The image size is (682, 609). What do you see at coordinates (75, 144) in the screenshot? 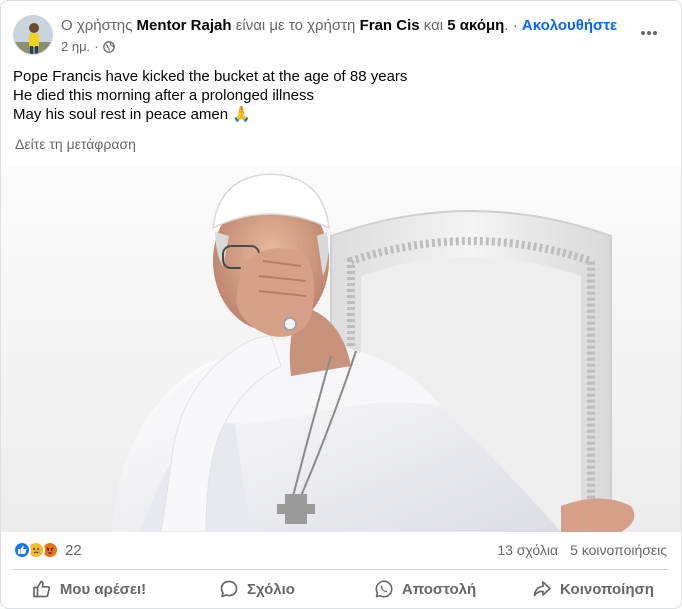
I see `see-translation-link: Δείτε τη μετάφραση` at bounding box center [75, 144].